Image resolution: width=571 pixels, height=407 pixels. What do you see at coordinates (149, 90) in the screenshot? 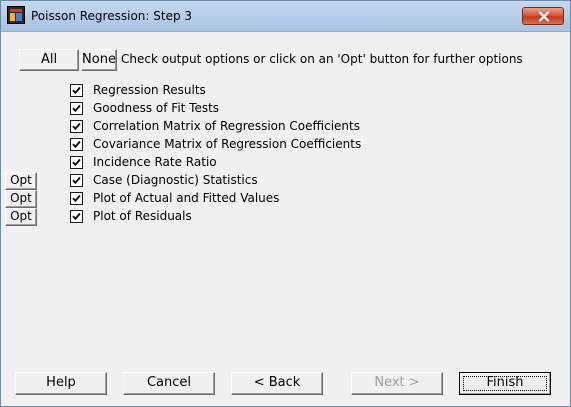
I see `option-label: Regression Results` at bounding box center [149, 90].